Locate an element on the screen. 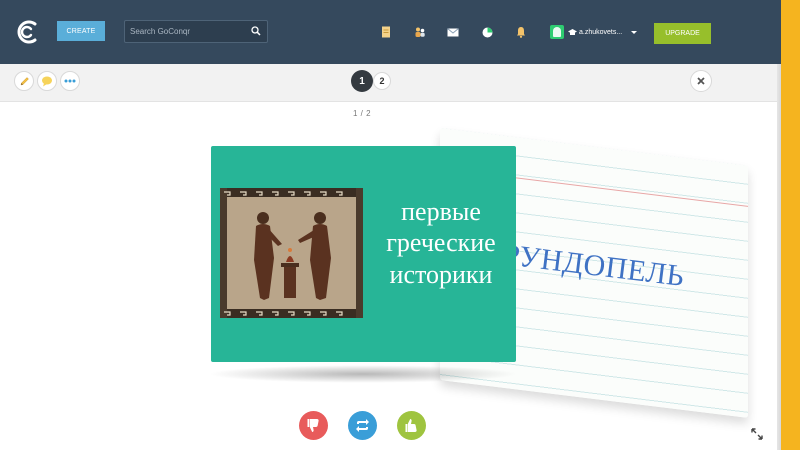  top-navbar: CREATE a.zhukovets... UPGRADE is located at coordinates (390, 32).